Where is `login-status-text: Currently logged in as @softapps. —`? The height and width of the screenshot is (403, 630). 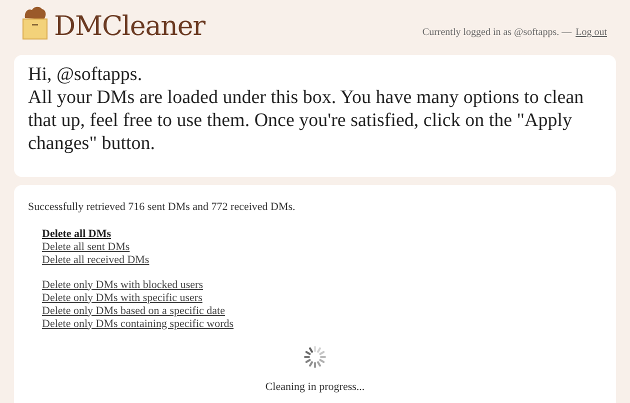
login-status-text: Currently logged in as @softapps. — is located at coordinates (497, 33).